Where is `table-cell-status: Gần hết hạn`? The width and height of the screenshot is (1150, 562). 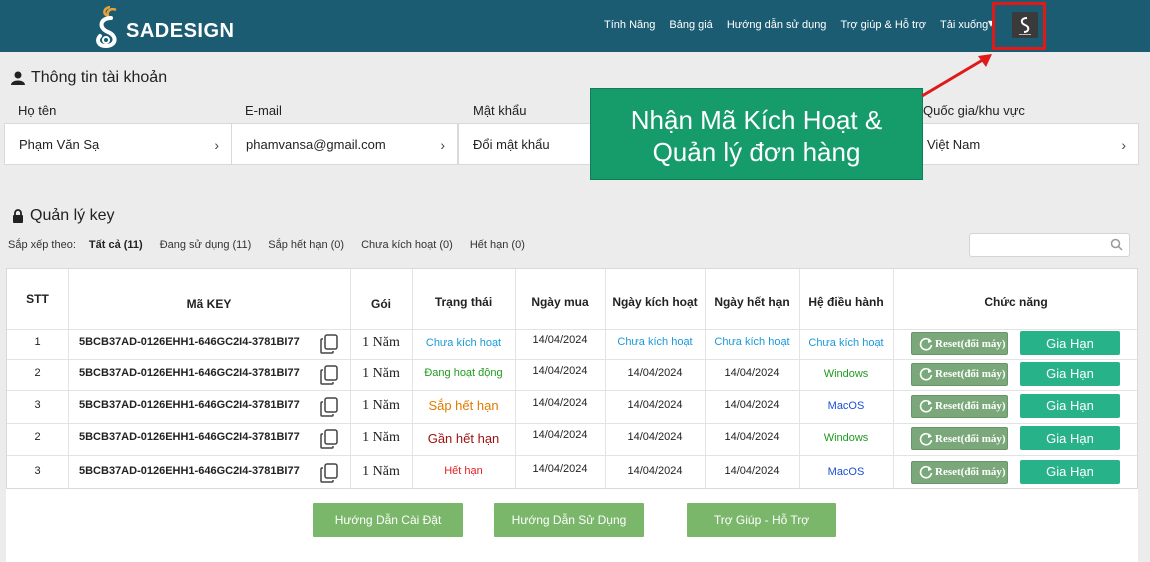
table-cell-status: Gần hết hạn is located at coordinates (463, 438).